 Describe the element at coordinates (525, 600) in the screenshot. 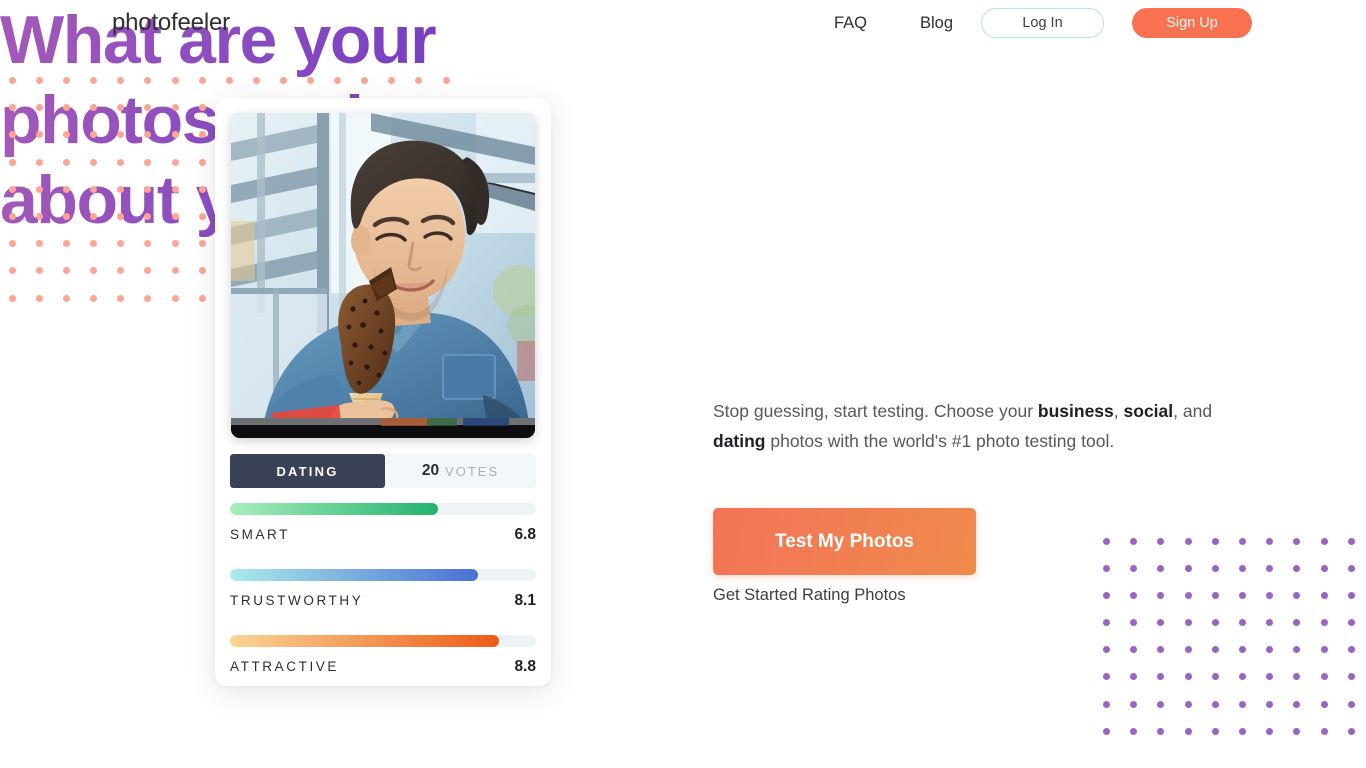

I see `trait-score-trustworthy: 8.1` at that location.